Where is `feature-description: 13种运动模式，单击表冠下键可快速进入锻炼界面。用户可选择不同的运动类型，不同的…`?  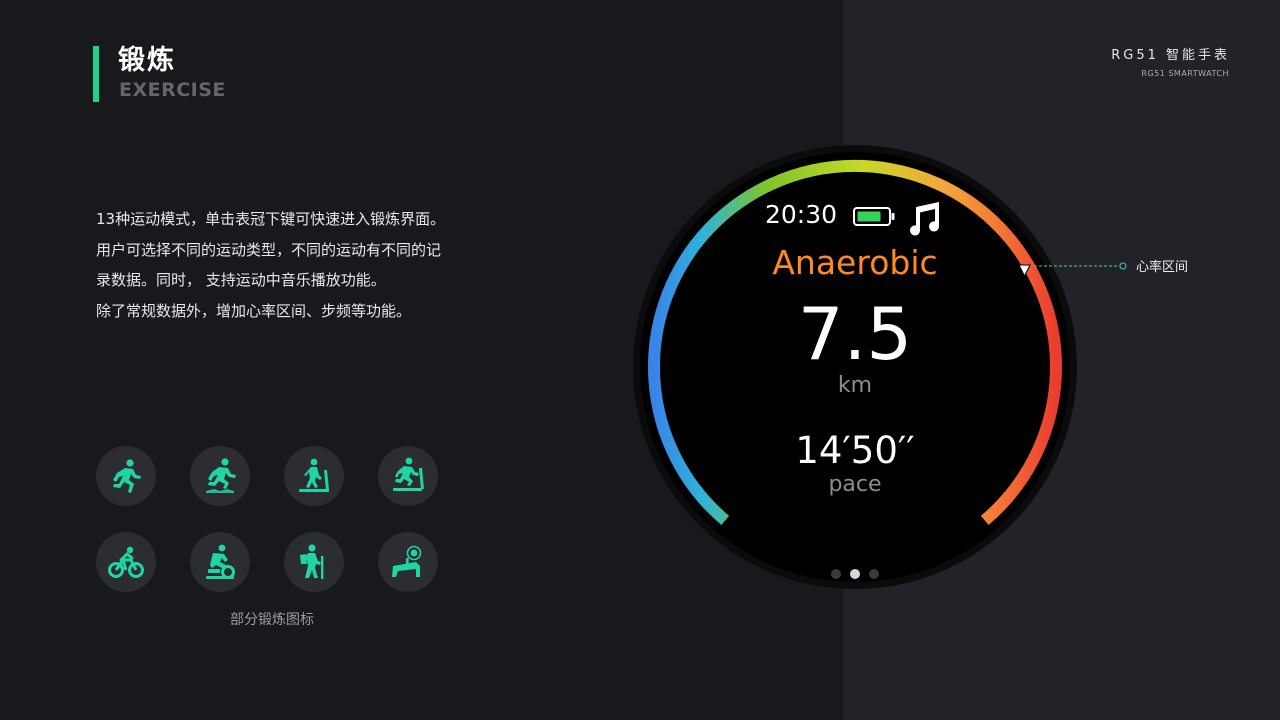 feature-description: 13种运动模式，单击表冠下键可快速进入锻炼界面。用户可选择不同的运动类型，不同的… is located at coordinates (272, 265).